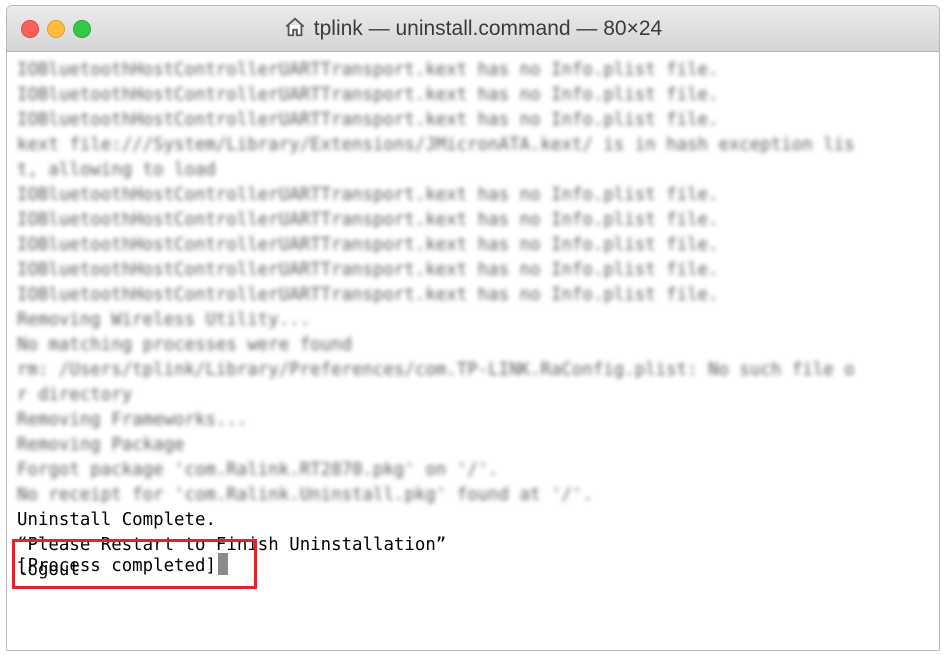 This screenshot has height=655, width=943. What do you see at coordinates (116, 170) in the screenshot?
I see `terminal-line: t, allowing to load` at bounding box center [116, 170].